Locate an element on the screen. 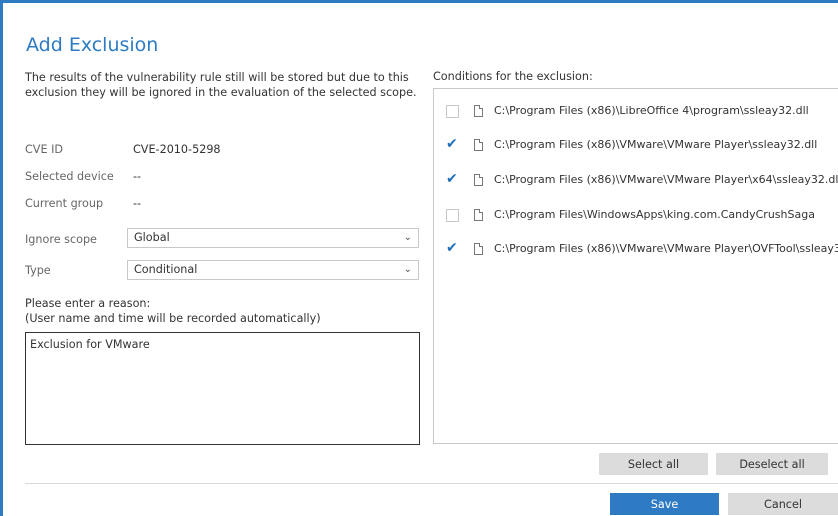 The width and height of the screenshot is (838, 516). deselect-all-button: Deselect all is located at coordinates (772, 464).